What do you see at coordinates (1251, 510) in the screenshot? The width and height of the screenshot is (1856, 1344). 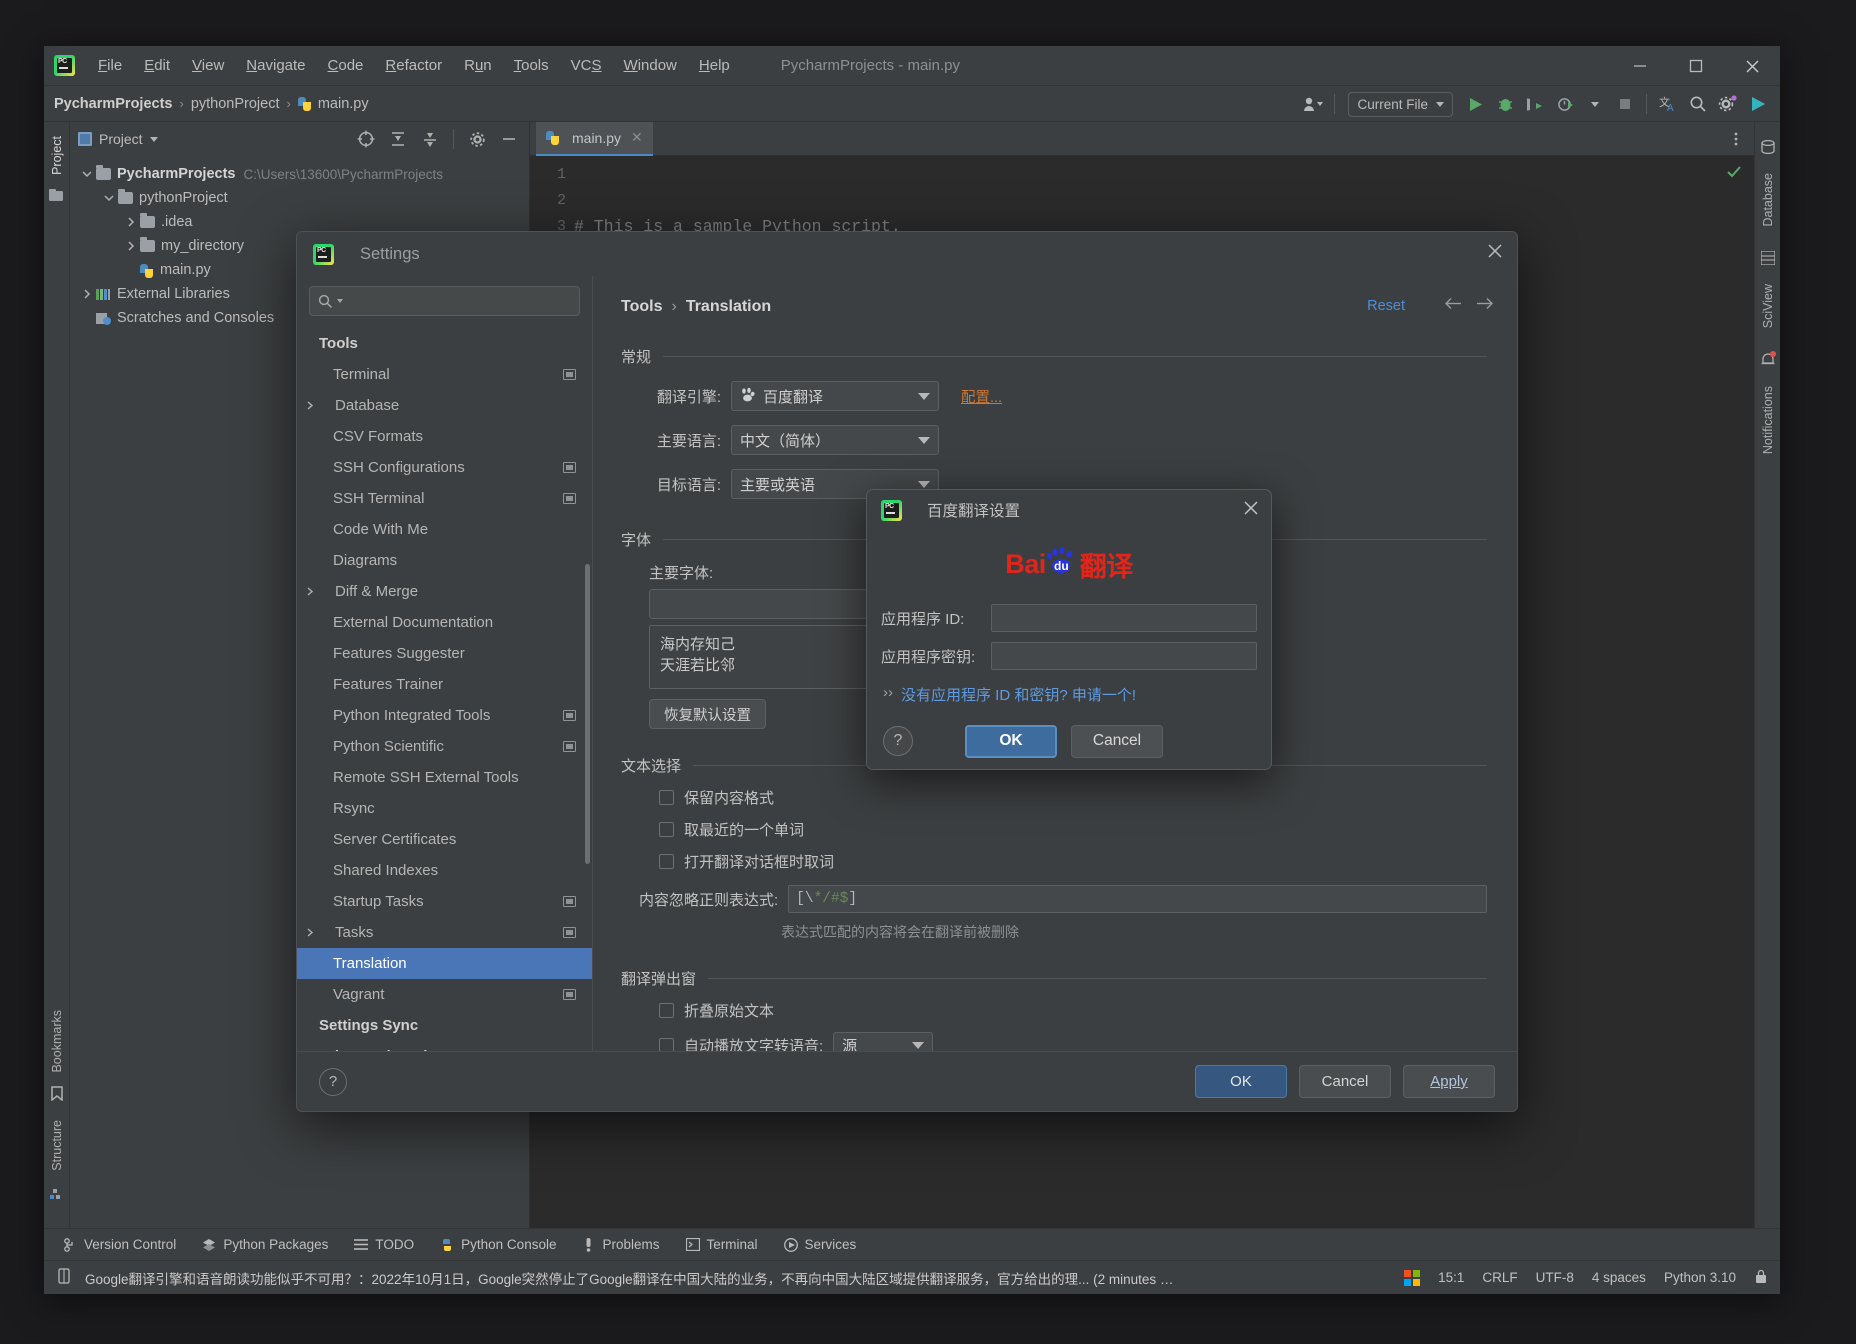 I see `baidu-close-button` at bounding box center [1251, 510].